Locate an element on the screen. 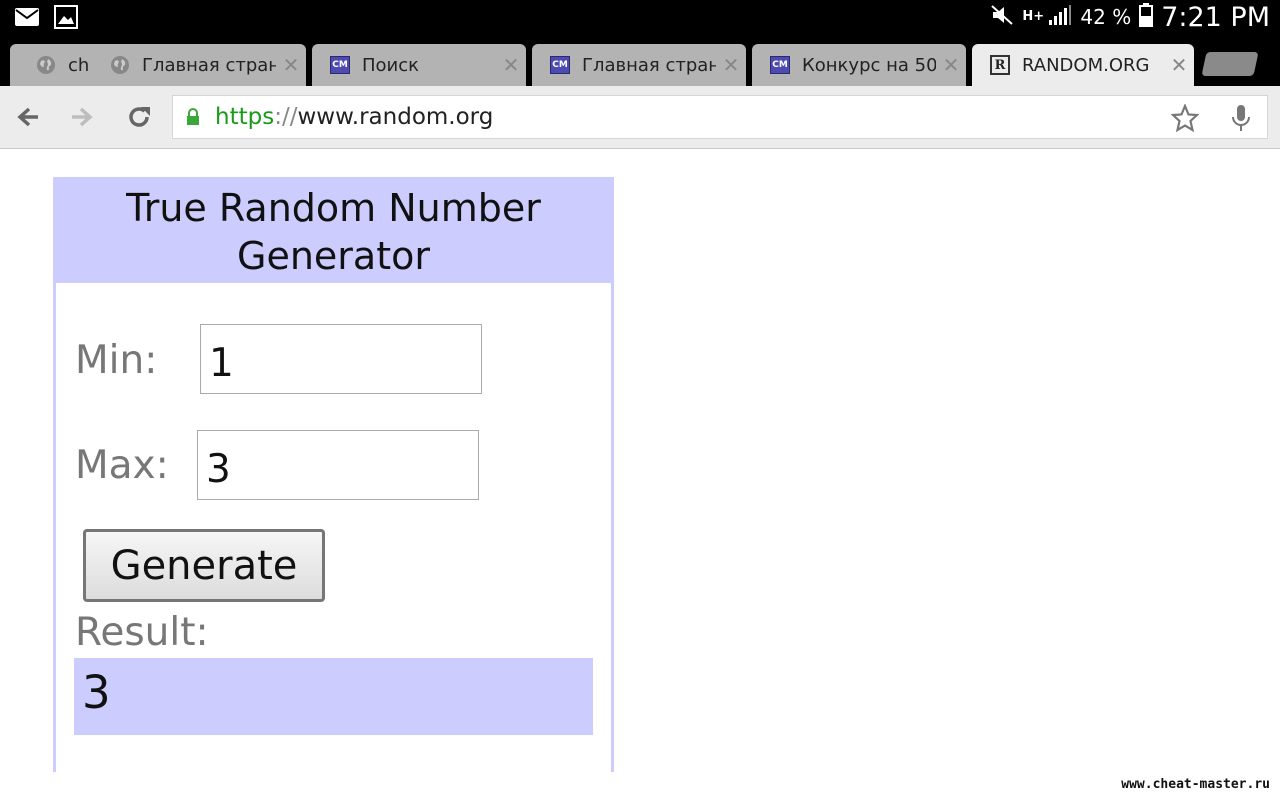 Image resolution: width=1280 pixels, height=800 pixels. widget-header: True Random Number Generator is located at coordinates (333, 231).